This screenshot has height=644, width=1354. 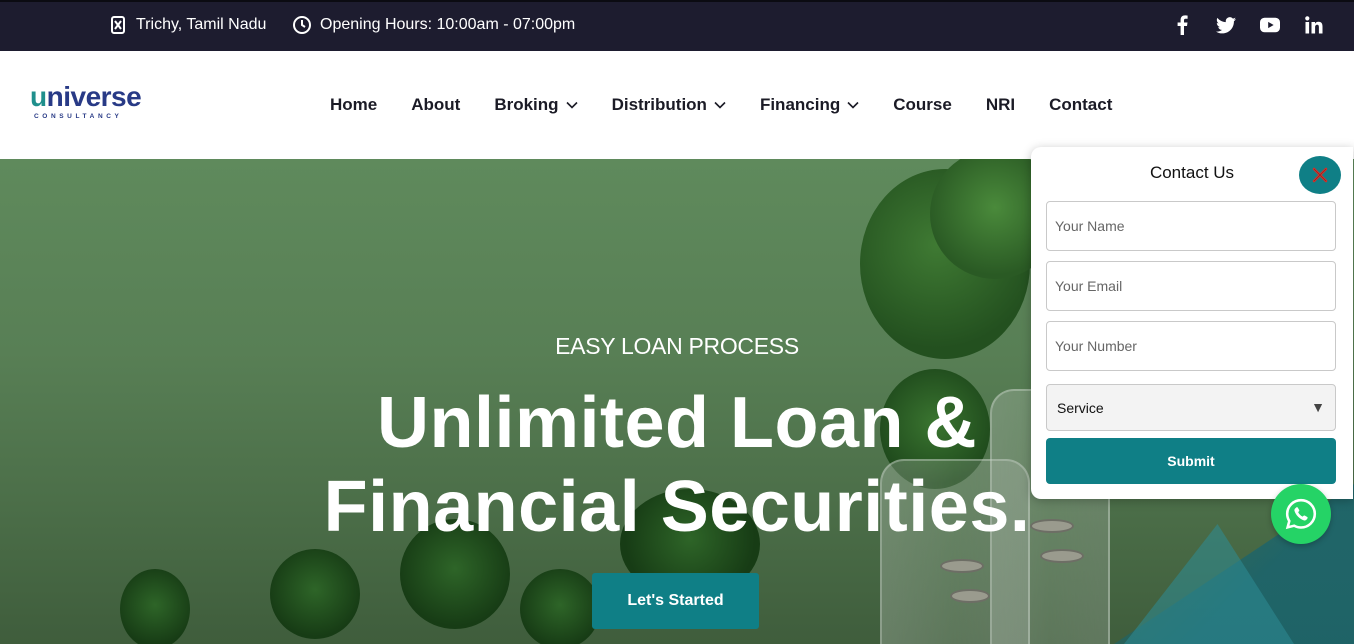 What do you see at coordinates (1191, 461) in the screenshot?
I see `submit-button: Submit` at bounding box center [1191, 461].